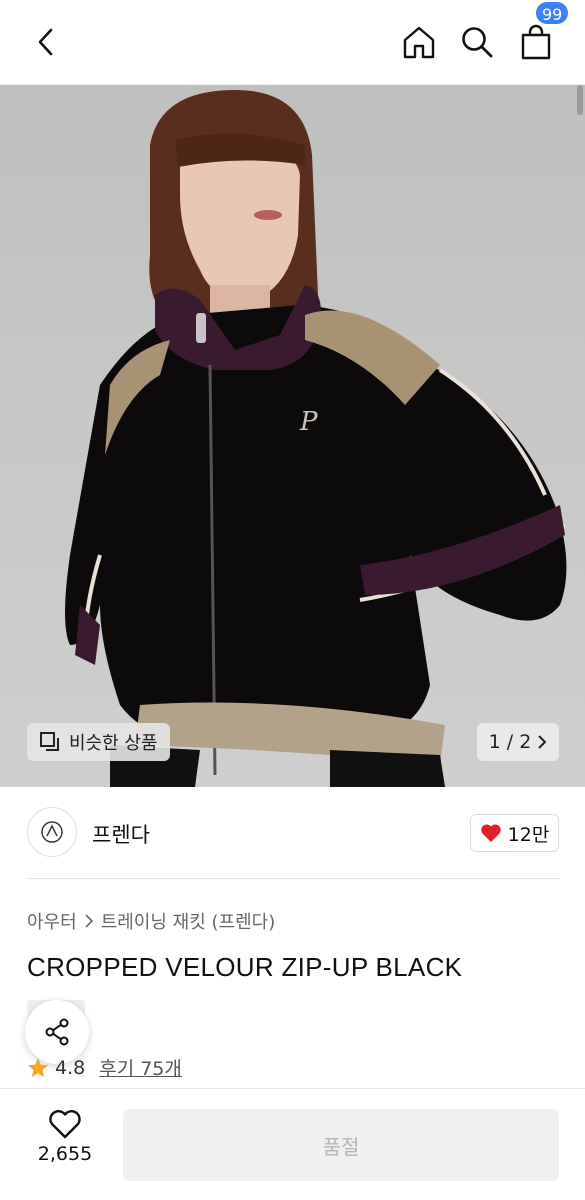 This screenshot has height=1200, width=585. Describe the element at coordinates (490, 833) in the screenshot. I see `heart-icon` at that location.